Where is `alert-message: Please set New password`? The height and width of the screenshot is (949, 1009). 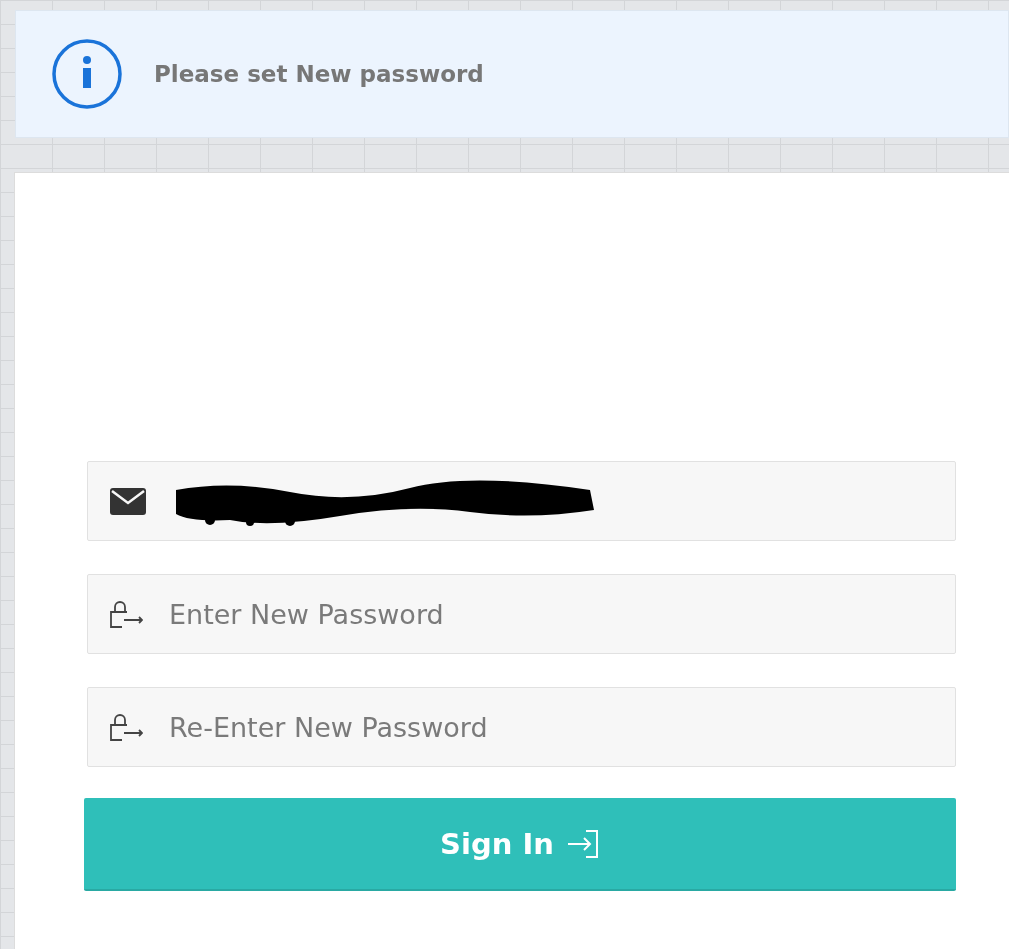 alert-message: Please set New password is located at coordinates (319, 74).